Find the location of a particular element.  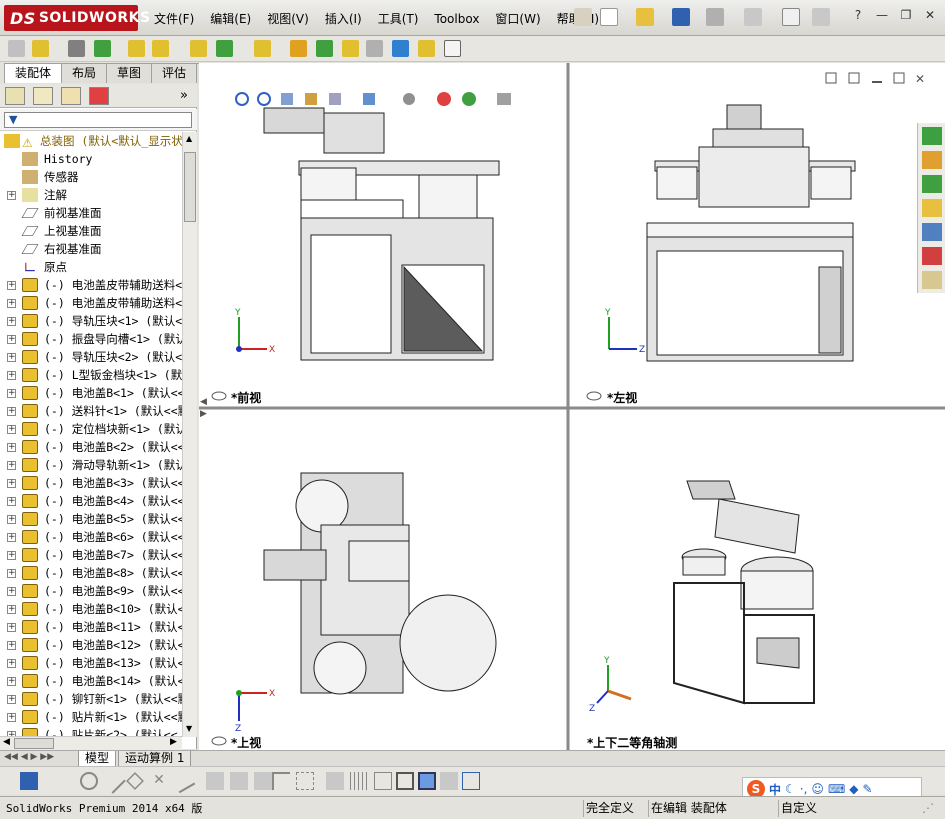

hide-show-items-icon is located at coordinates (409, 99).